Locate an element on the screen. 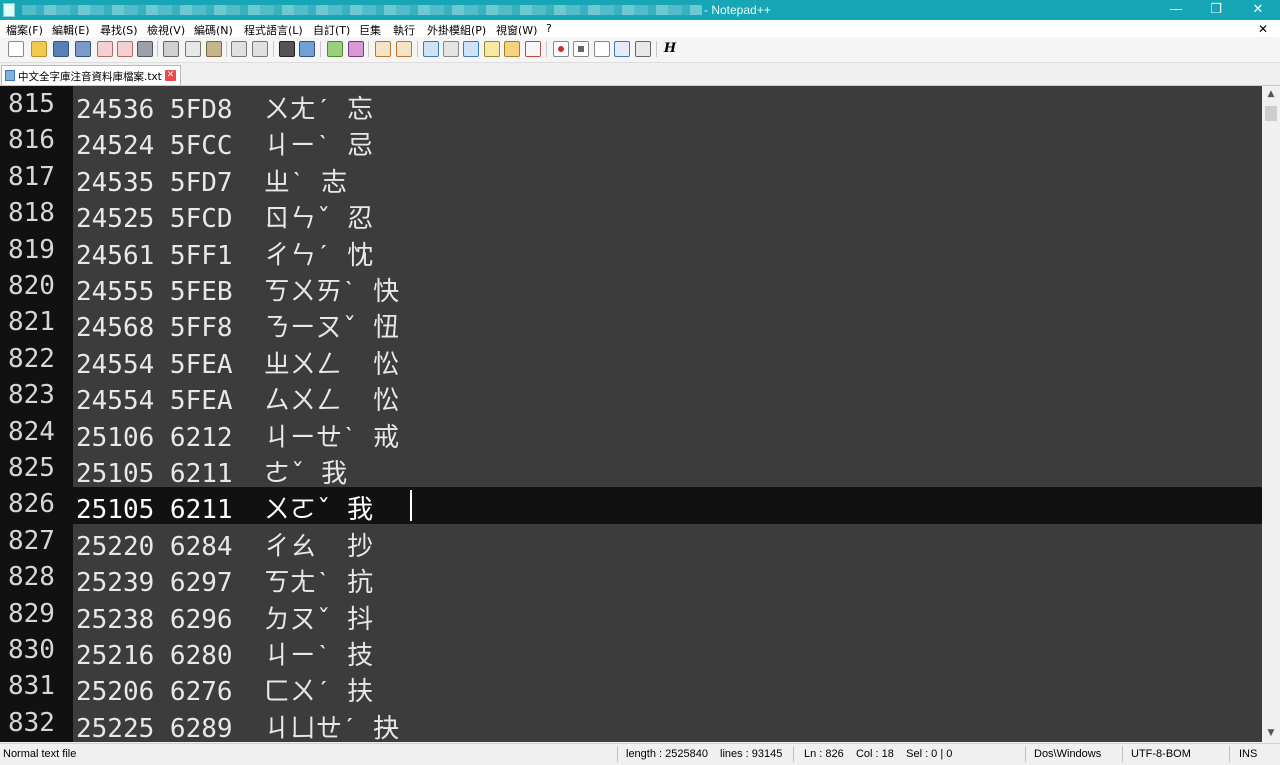 The height and width of the screenshot is (765, 1280). title-bar: - Notepad++ — ❐ ✕ is located at coordinates (640, 10).